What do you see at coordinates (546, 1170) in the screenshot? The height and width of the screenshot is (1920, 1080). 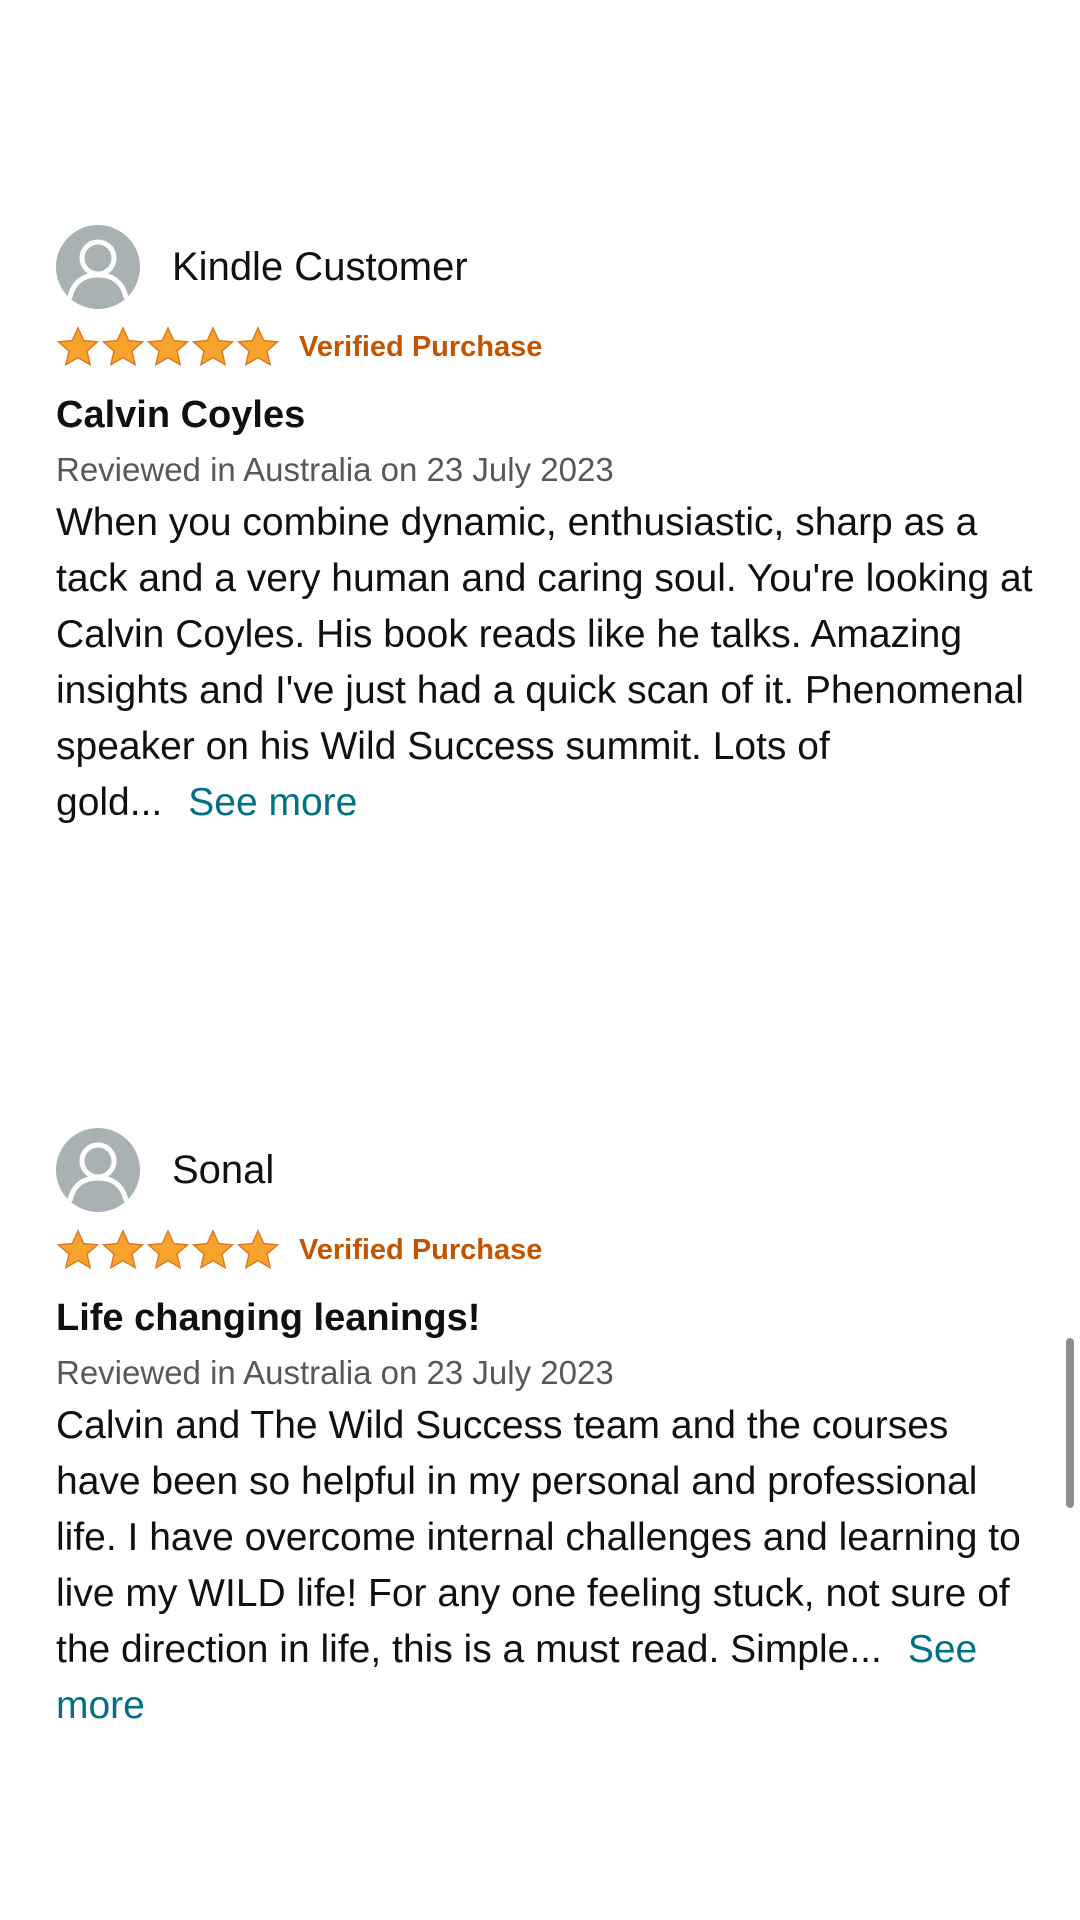 I see `review-header: Sonal` at bounding box center [546, 1170].